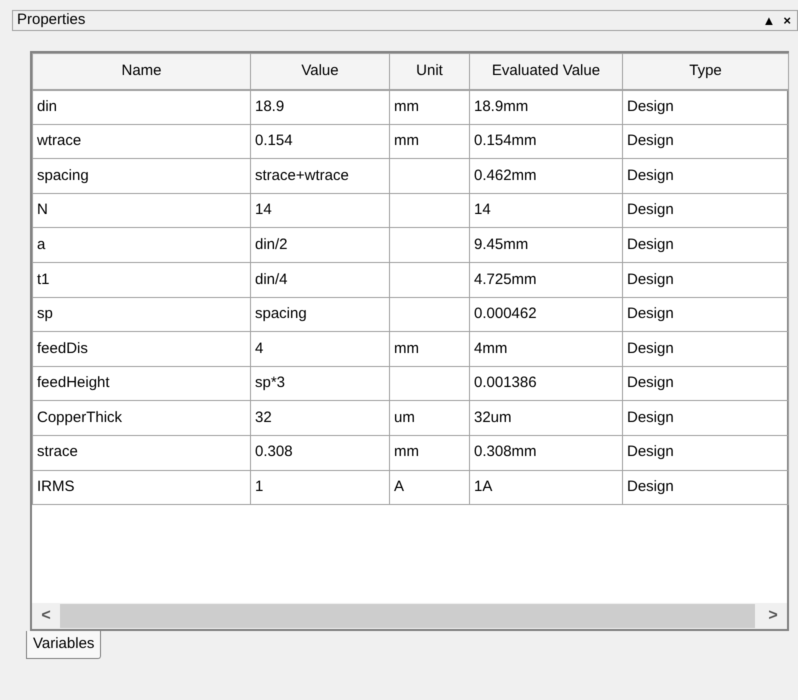  What do you see at coordinates (773, 616) in the screenshot?
I see `scroll-right-button: >` at bounding box center [773, 616].